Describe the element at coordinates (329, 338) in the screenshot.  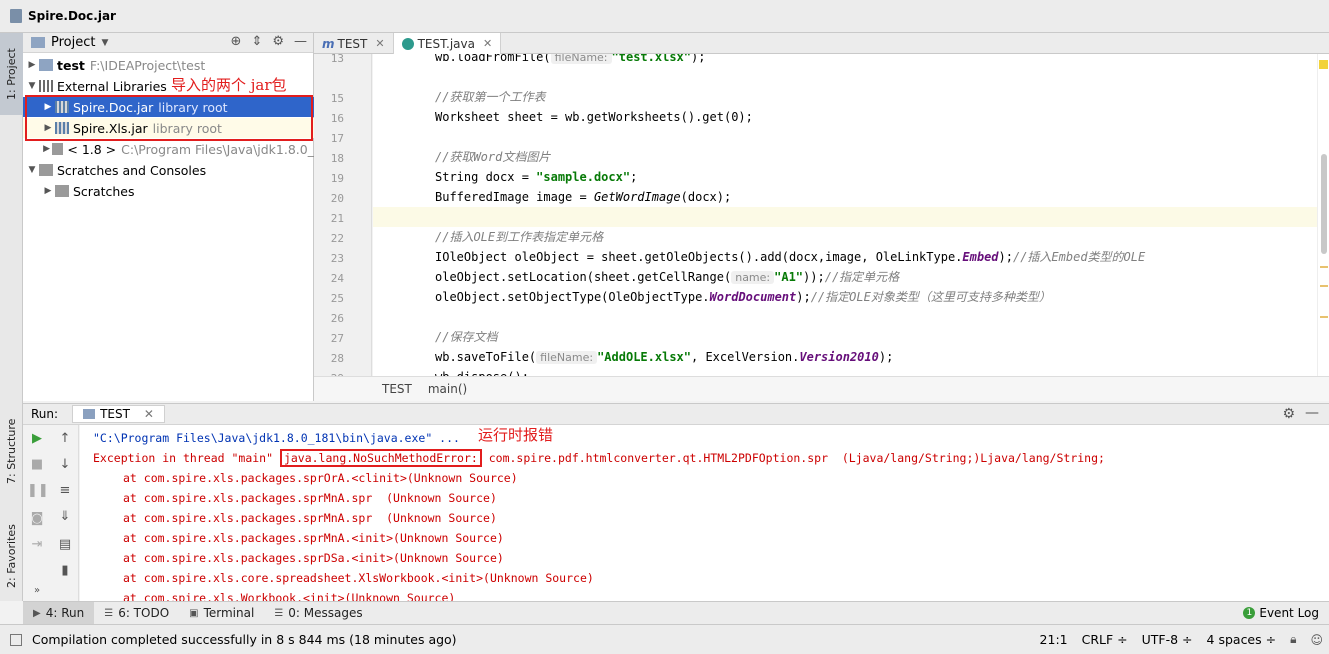
I see `line-number: 27` at that location.